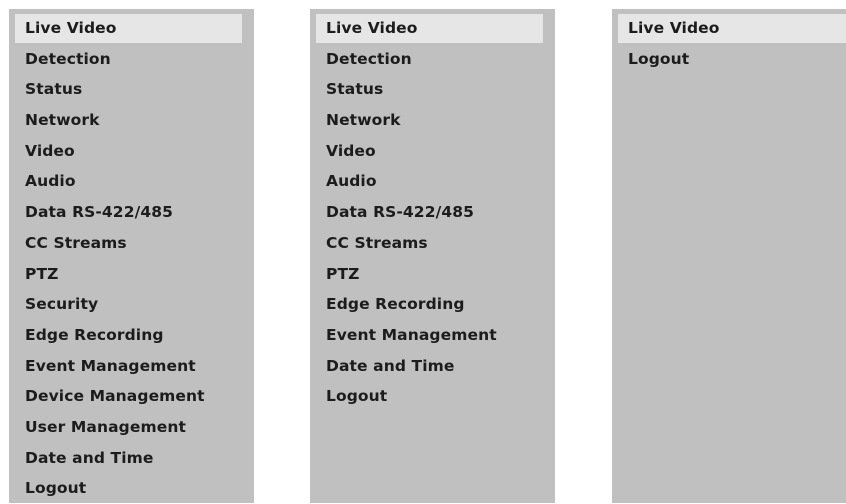  What do you see at coordinates (115, 396) in the screenshot?
I see `menu-item-label: Device Management` at bounding box center [115, 396].